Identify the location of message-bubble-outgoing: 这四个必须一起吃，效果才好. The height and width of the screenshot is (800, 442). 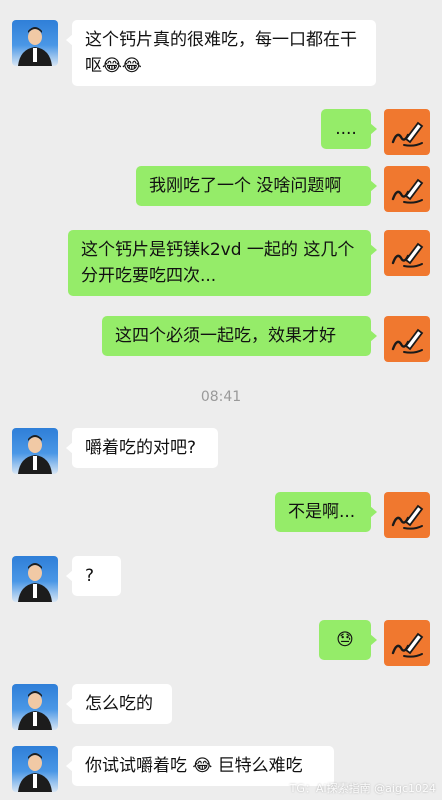
(239, 336).